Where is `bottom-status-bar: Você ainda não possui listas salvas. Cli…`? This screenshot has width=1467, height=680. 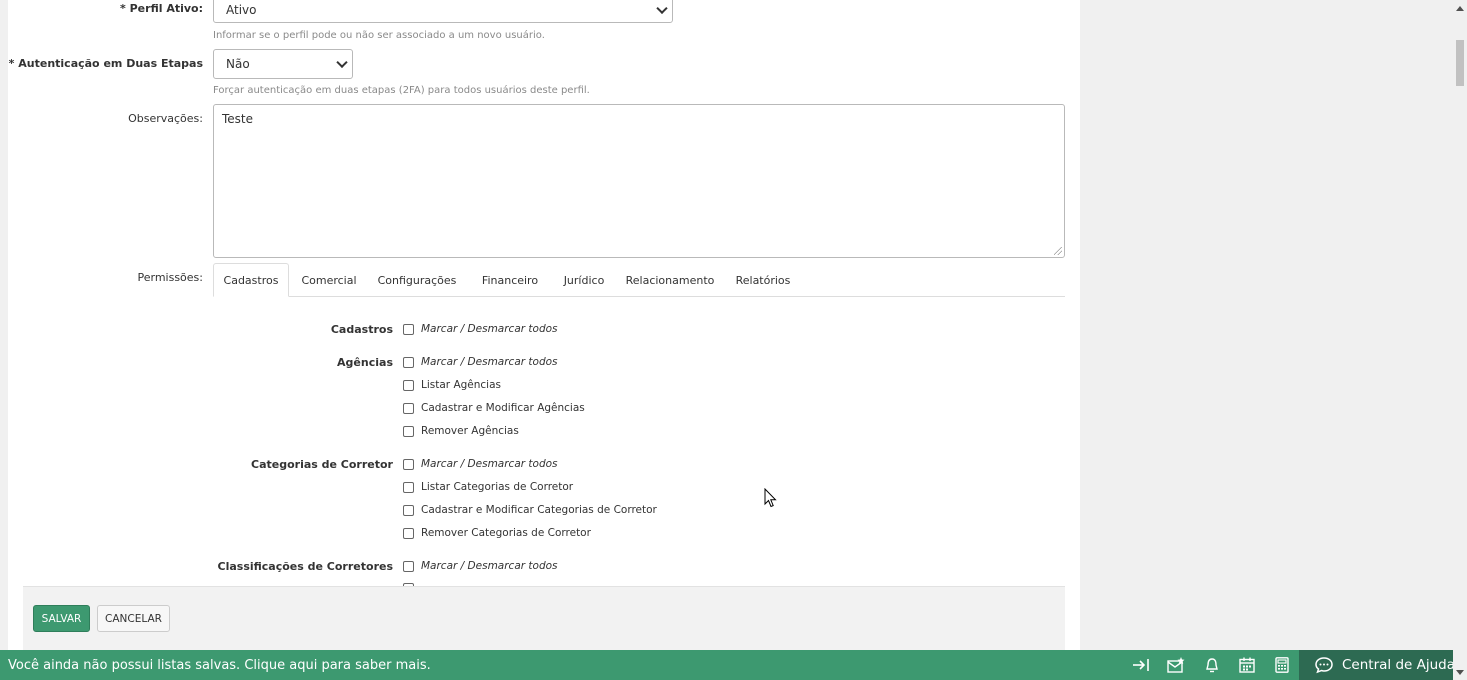 bottom-status-bar: Você ainda não possui listas salvas. Cli… is located at coordinates (730, 665).